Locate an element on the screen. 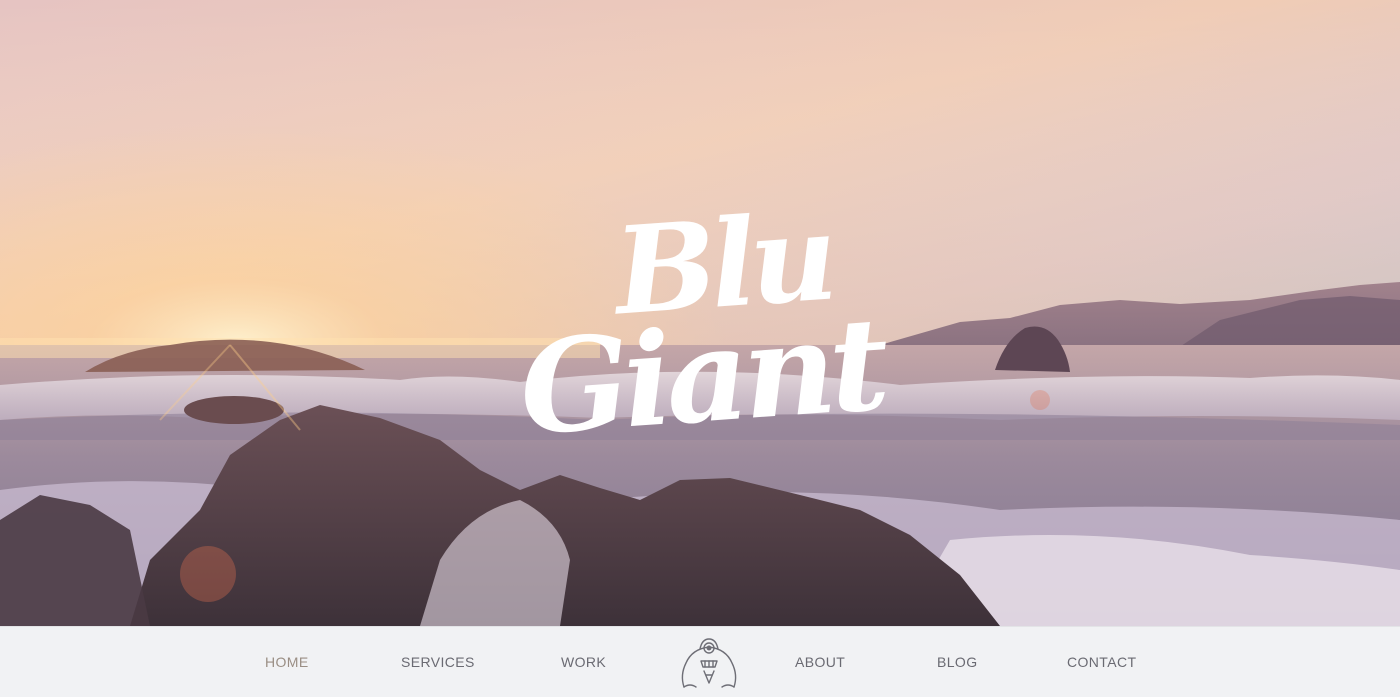 This screenshot has width=1400, height=697. logo-text-line2: Giant is located at coordinates (701, 377).